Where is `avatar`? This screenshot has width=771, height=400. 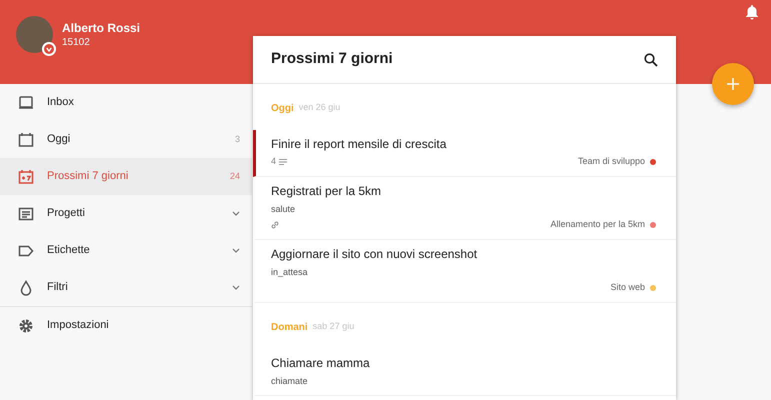
avatar is located at coordinates (34, 34).